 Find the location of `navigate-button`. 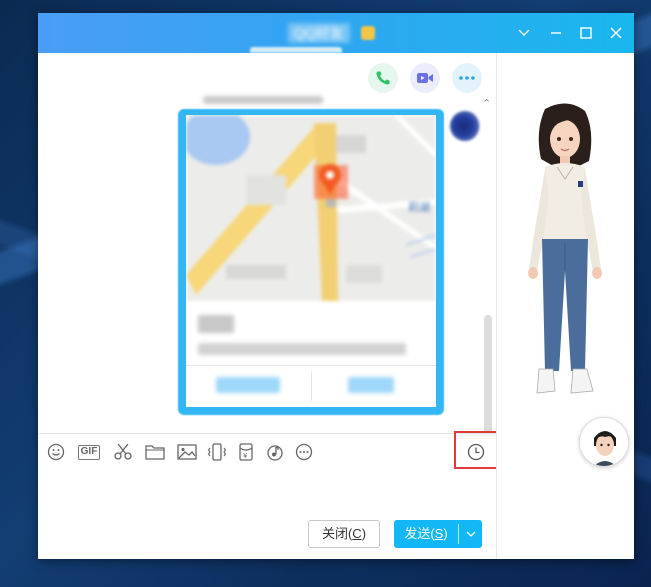

navigate-button is located at coordinates (371, 385).